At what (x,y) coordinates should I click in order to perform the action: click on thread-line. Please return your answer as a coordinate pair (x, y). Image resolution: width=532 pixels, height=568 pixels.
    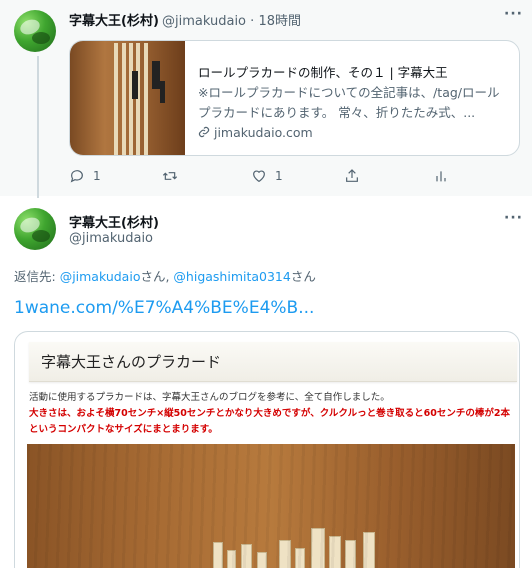
    Looking at the image, I should click on (38, 127).